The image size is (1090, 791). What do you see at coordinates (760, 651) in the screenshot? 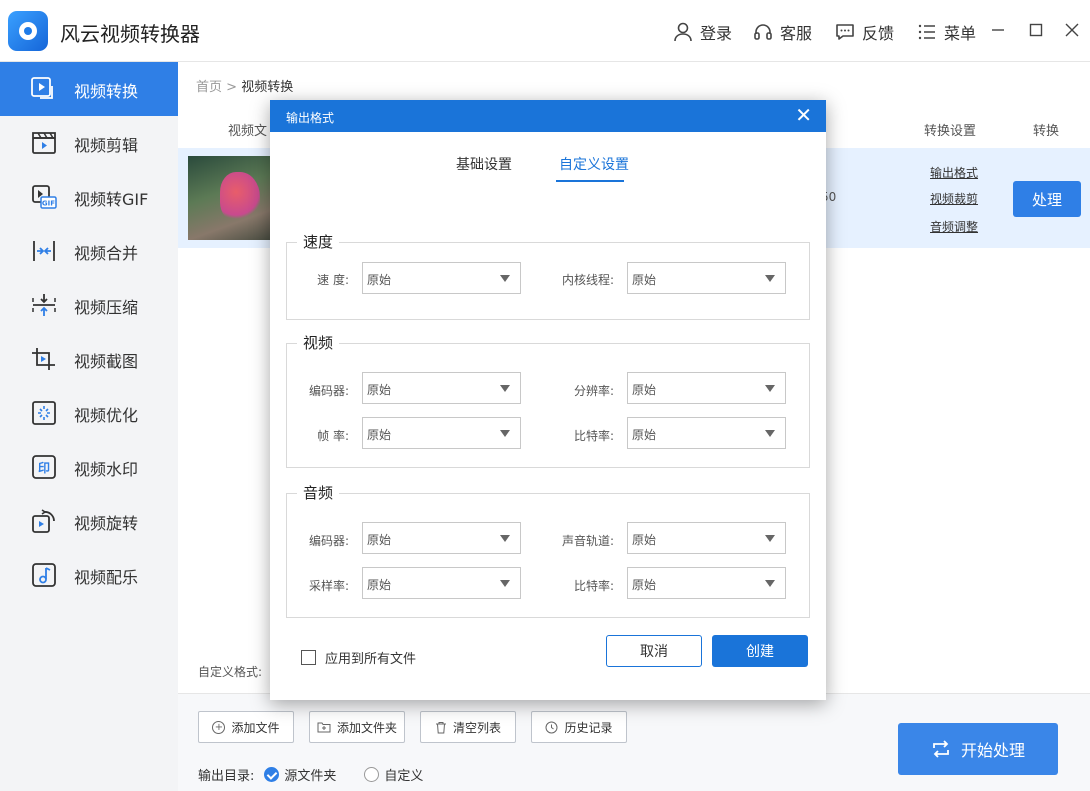
I see `create-button: 创建` at bounding box center [760, 651].